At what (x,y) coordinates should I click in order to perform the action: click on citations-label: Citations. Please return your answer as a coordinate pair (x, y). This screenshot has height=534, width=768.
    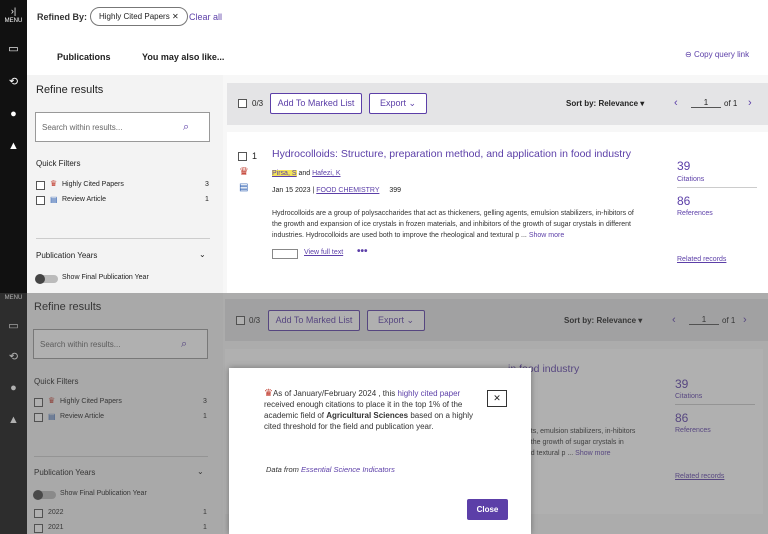
    Looking at the image, I should click on (691, 179).